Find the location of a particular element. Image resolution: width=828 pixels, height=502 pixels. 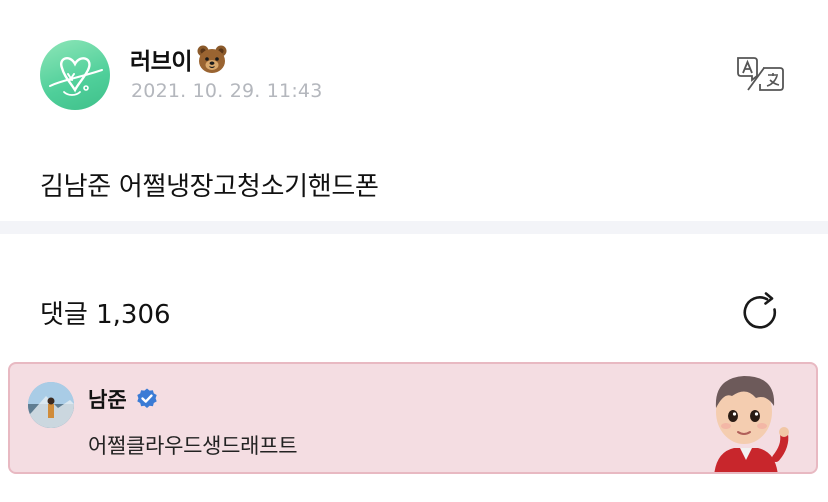

post-header: 러브이 2021. 10. 29. 11:43 is located at coordinates (420, 75).